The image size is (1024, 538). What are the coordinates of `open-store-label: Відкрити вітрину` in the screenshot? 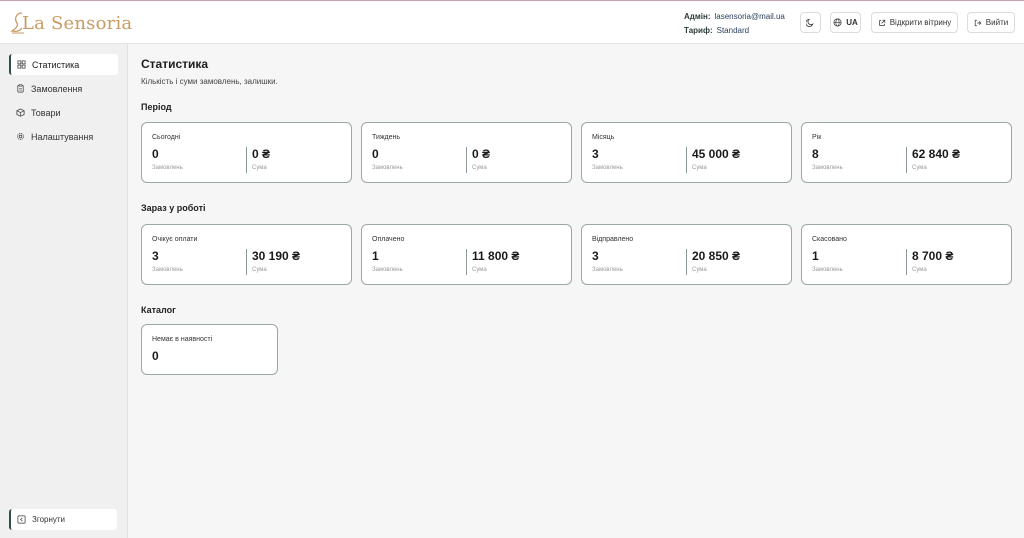 It's located at (920, 22).